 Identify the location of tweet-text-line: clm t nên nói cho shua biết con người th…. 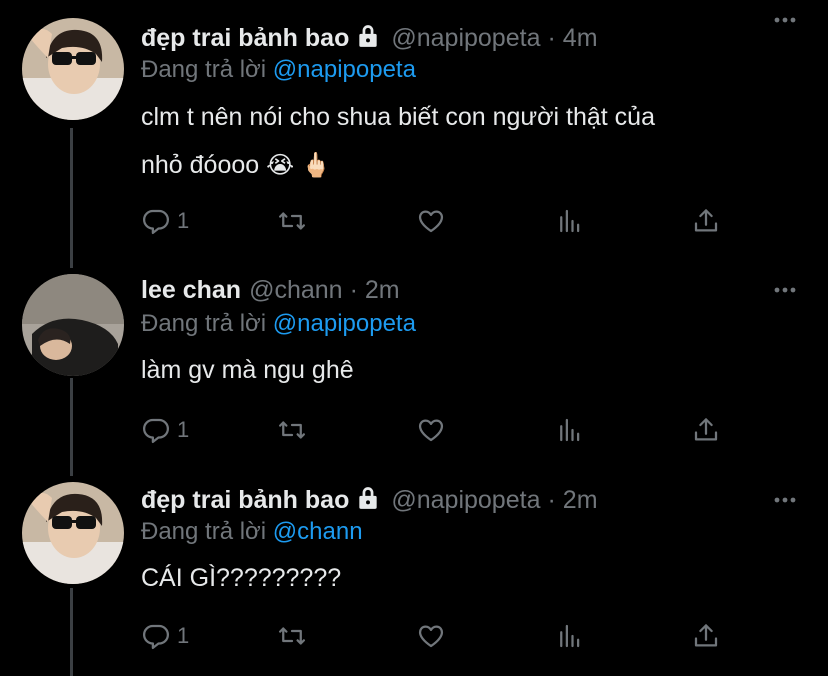
(398, 117).